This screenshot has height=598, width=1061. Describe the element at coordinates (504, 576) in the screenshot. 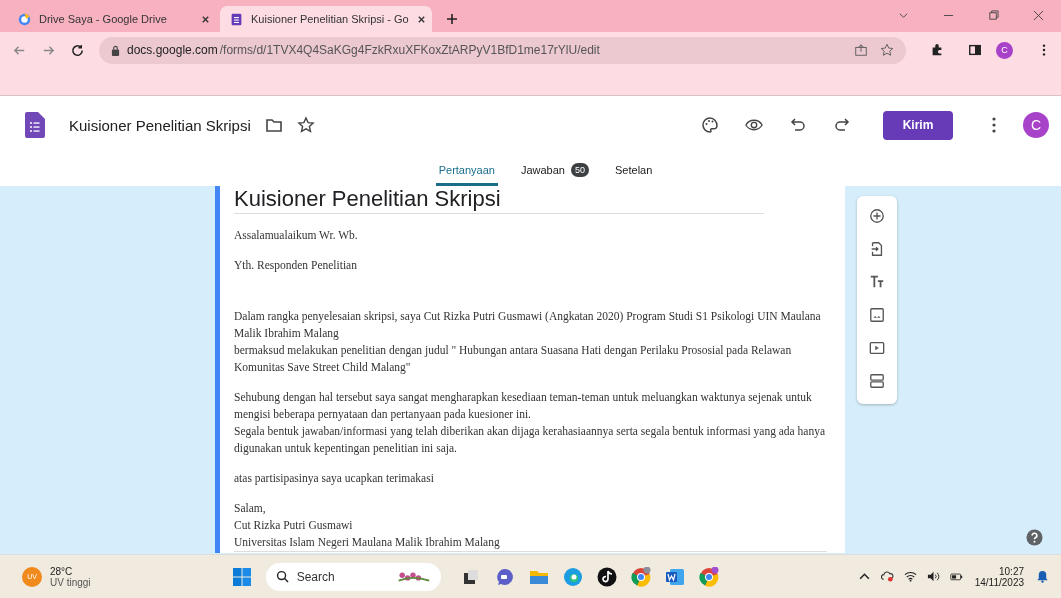

I see `chat-icon` at that location.